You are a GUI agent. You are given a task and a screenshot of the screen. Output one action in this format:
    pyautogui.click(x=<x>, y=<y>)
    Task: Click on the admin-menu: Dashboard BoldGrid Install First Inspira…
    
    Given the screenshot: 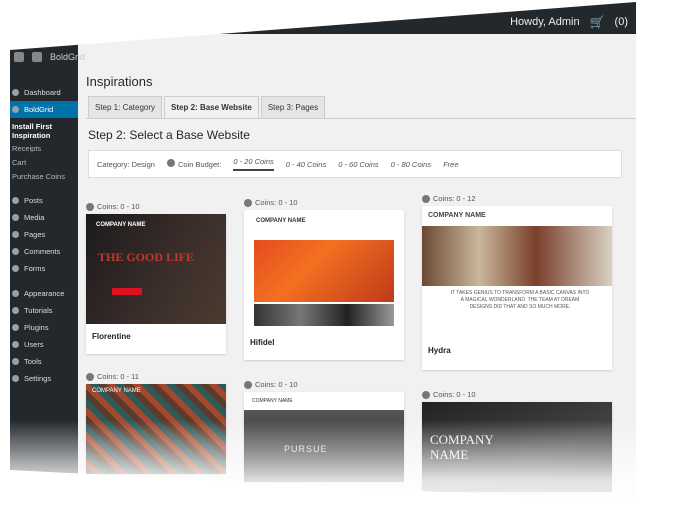 What is the action you would take?
    pyautogui.click(x=44, y=235)
    